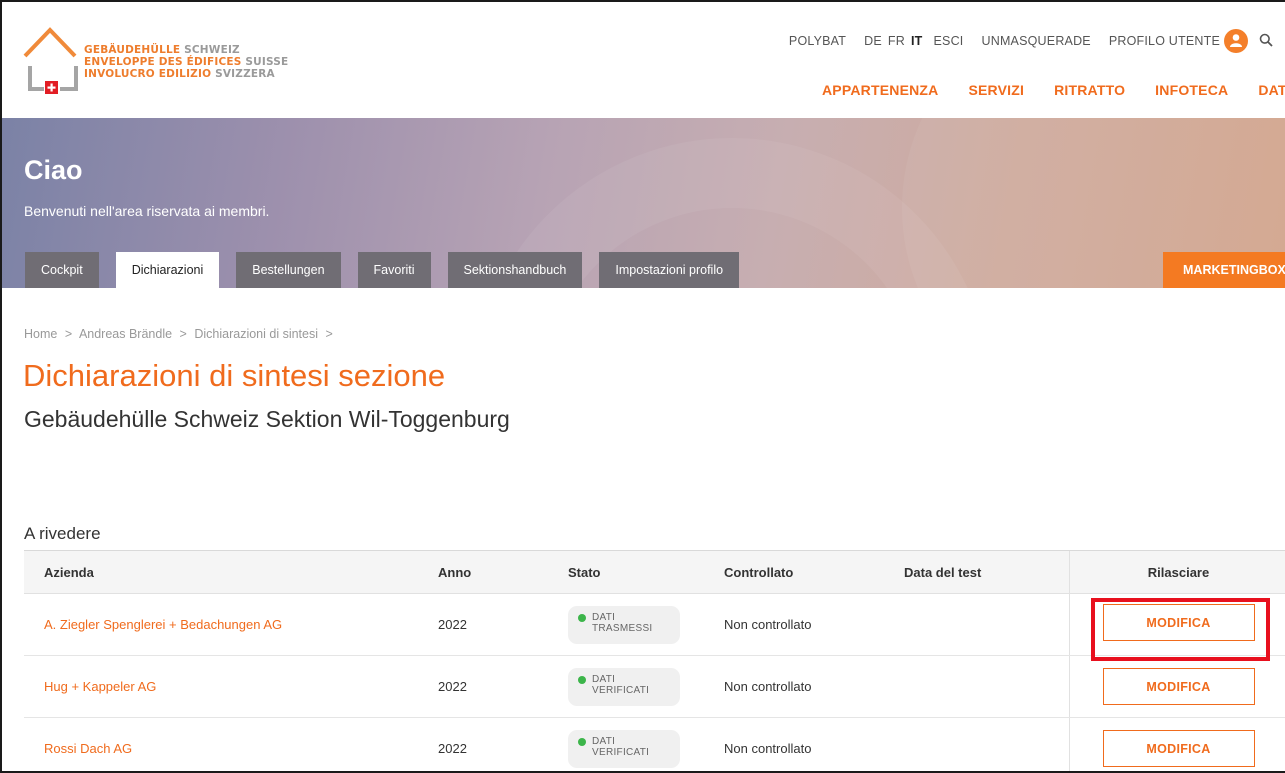 The height and width of the screenshot is (773, 1285). What do you see at coordinates (943, 572) in the screenshot?
I see `column-header-data-test: Data del test` at bounding box center [943, 572].